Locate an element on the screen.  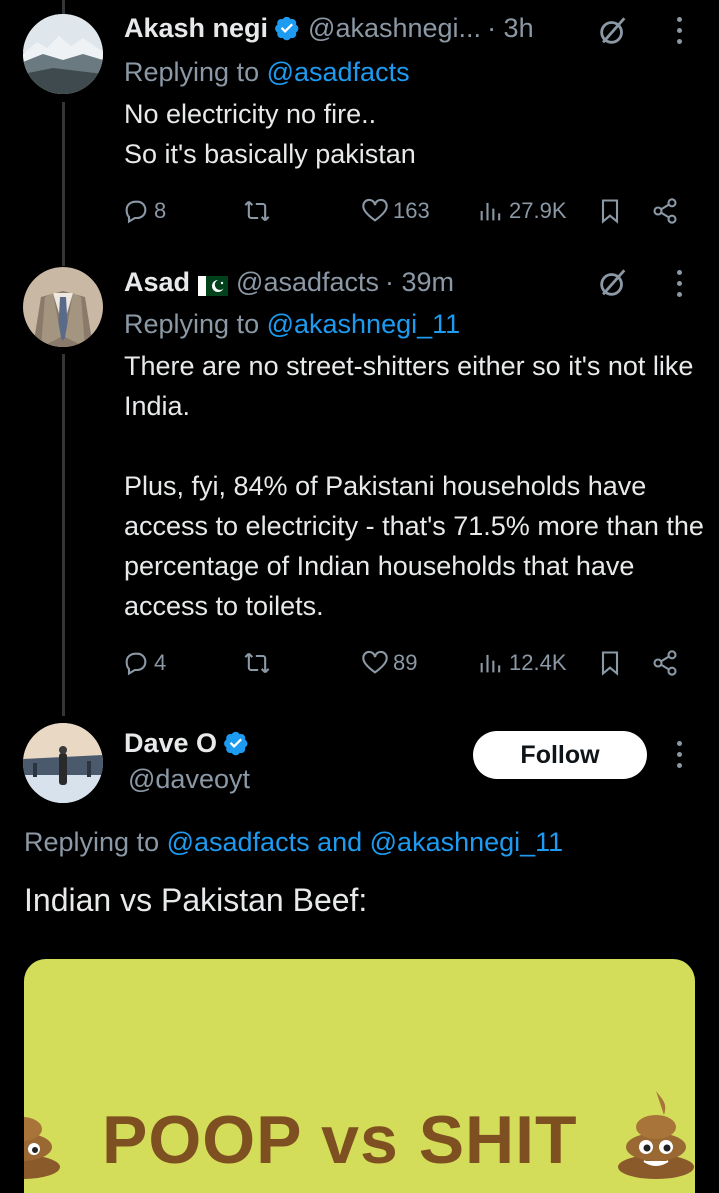
like-count: 89 is located at coordinates (405, 662).